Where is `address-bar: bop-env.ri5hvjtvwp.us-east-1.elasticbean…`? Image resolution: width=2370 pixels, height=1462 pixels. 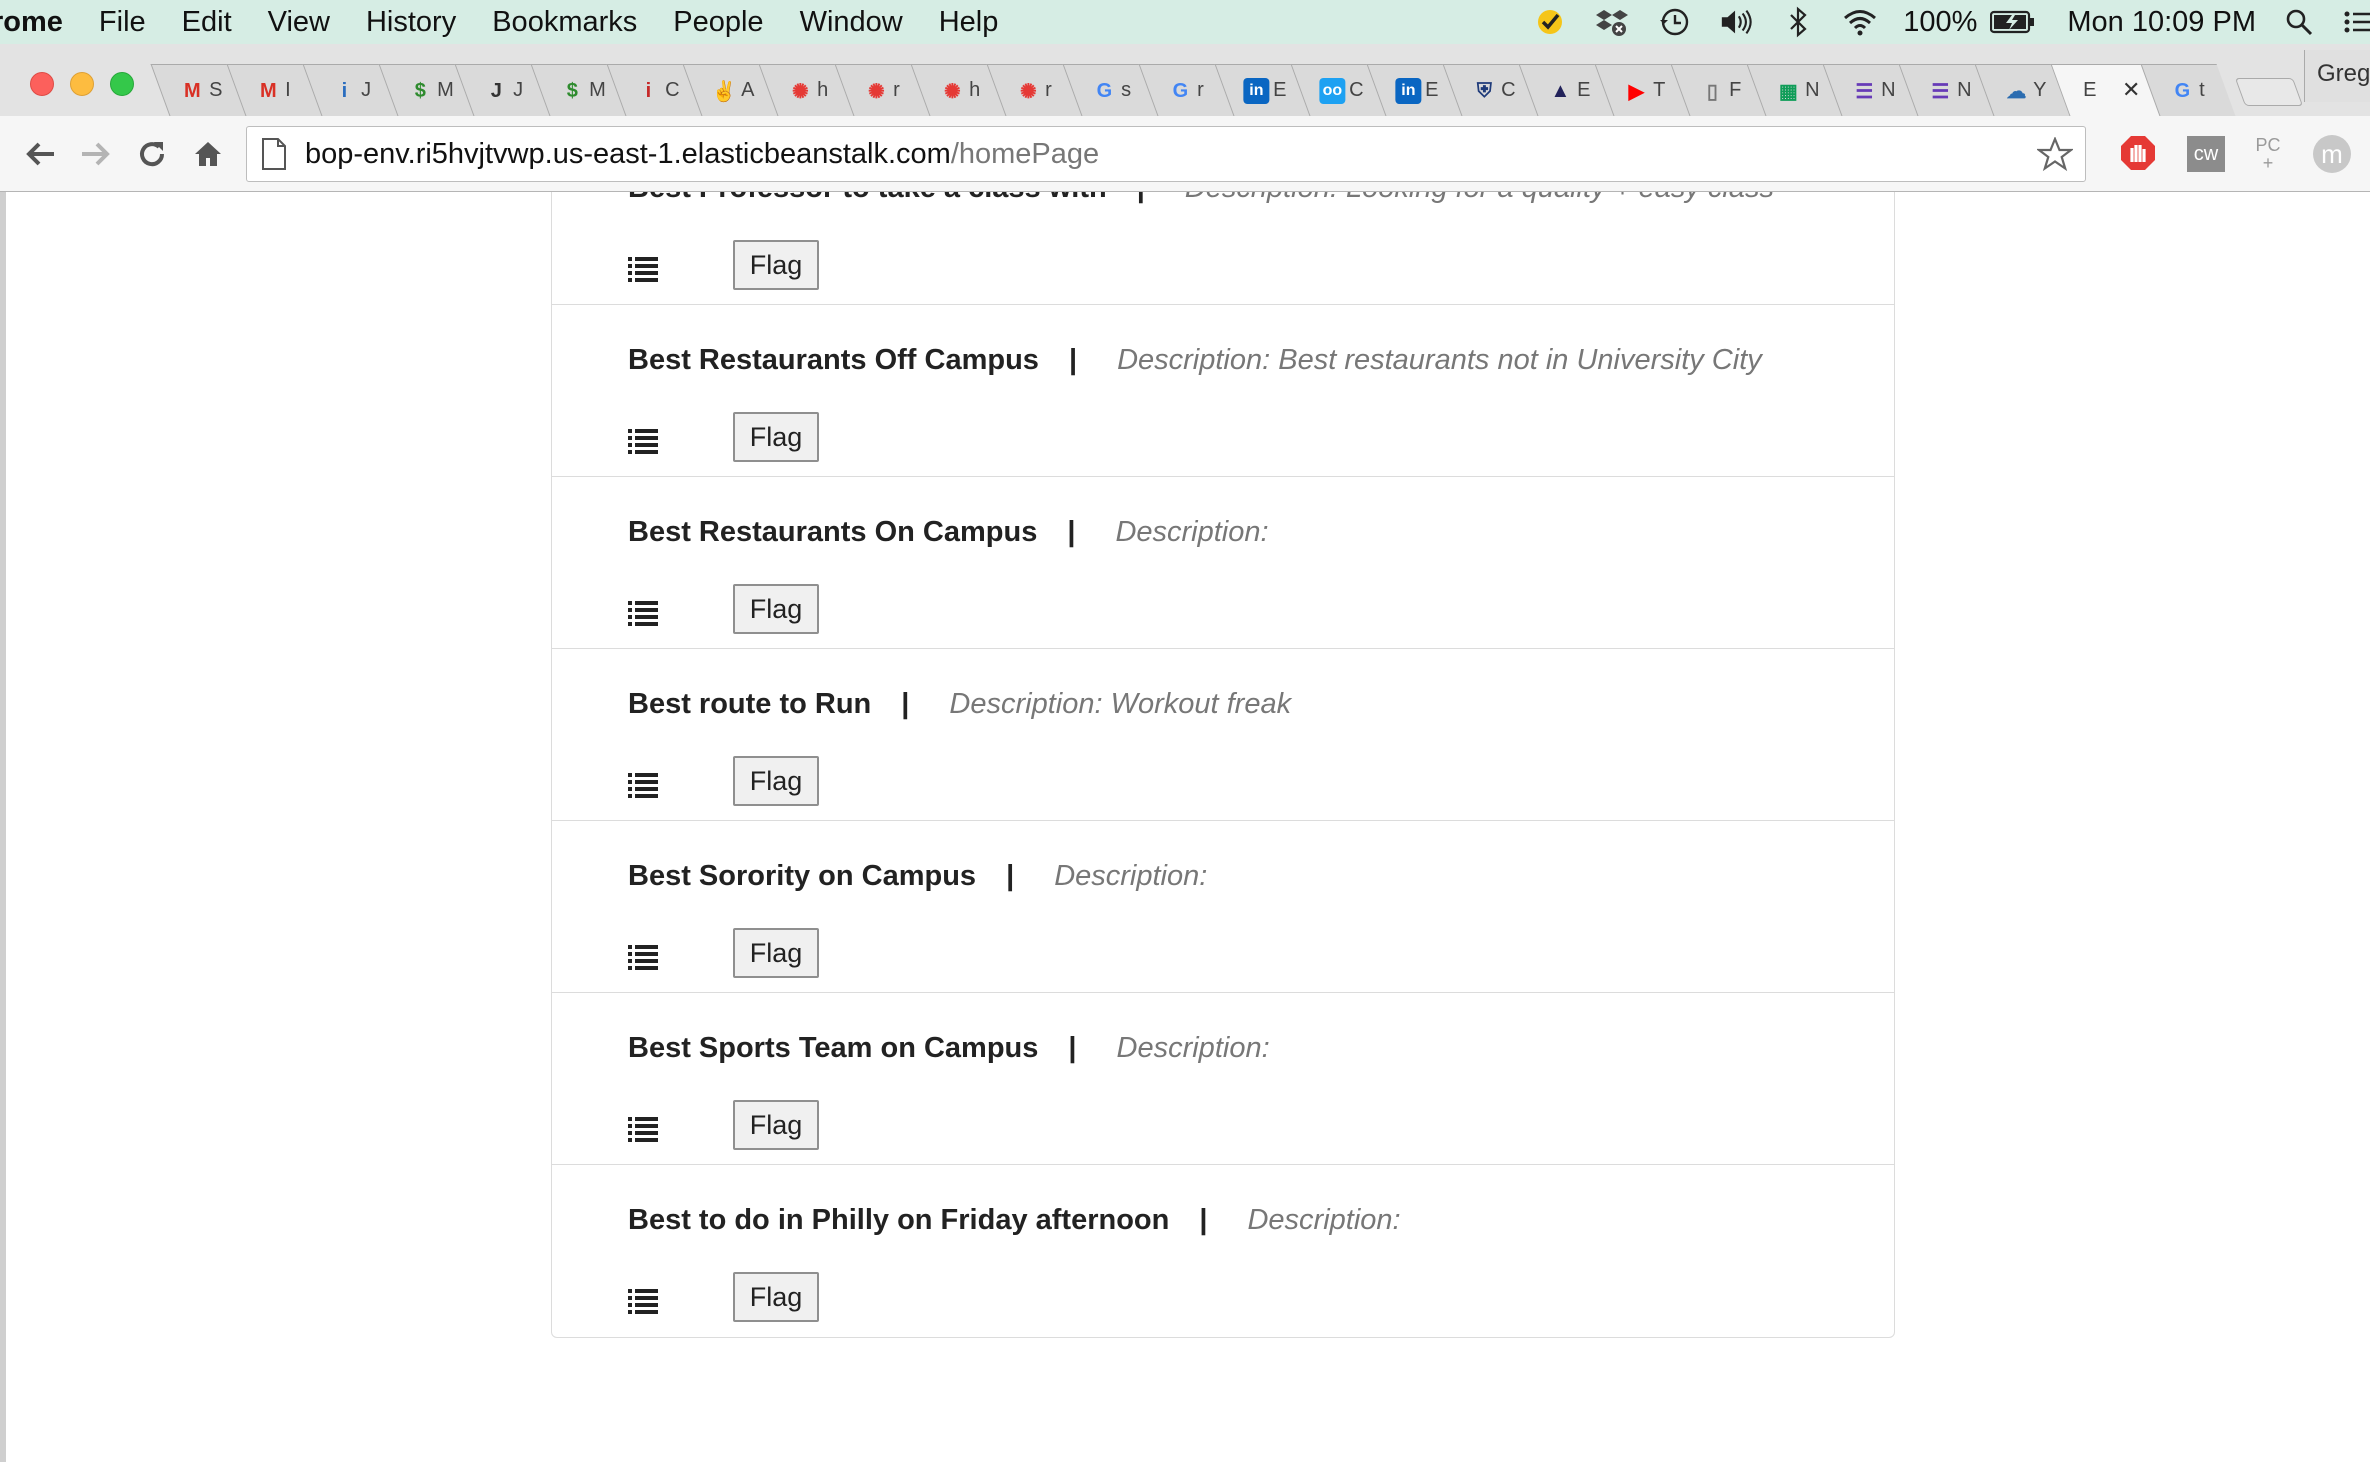
address-bar: bop-env.ri5hvjtvwp.us-east-1.elasticbean… is located at coordinates (1166, 154).